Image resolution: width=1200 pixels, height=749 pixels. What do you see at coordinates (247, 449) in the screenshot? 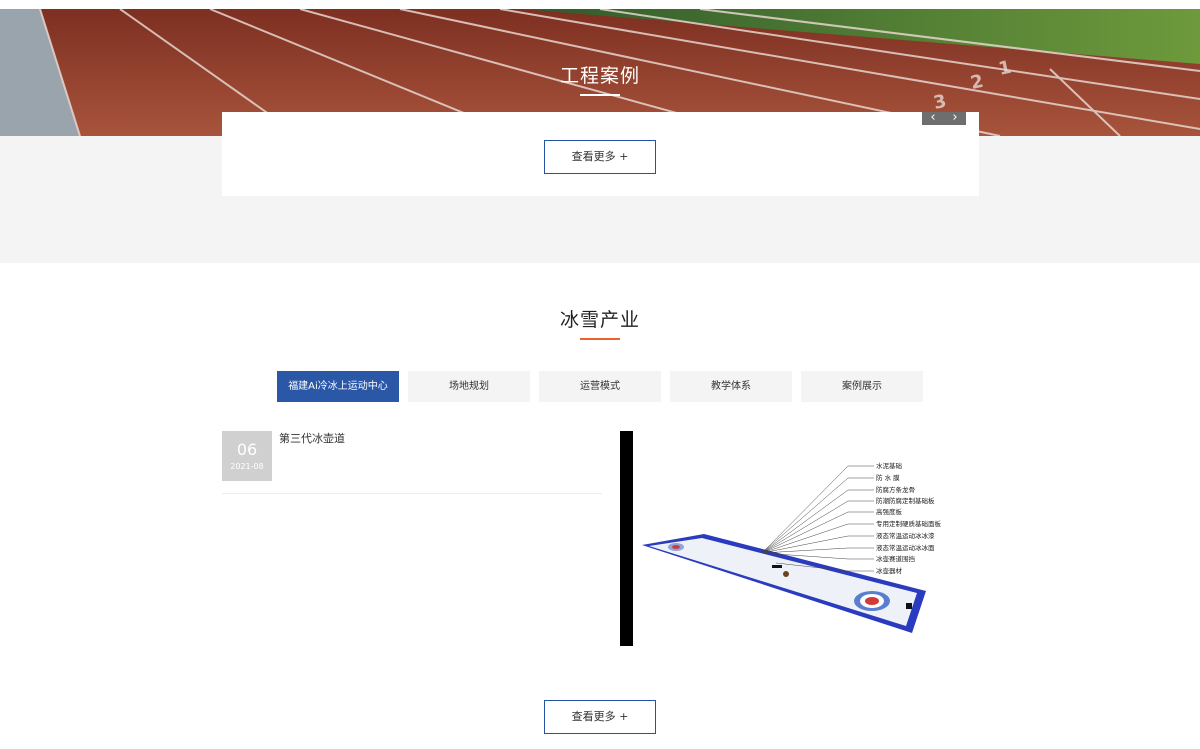
I see `news-day: 06` at bounding box center [247, 449].